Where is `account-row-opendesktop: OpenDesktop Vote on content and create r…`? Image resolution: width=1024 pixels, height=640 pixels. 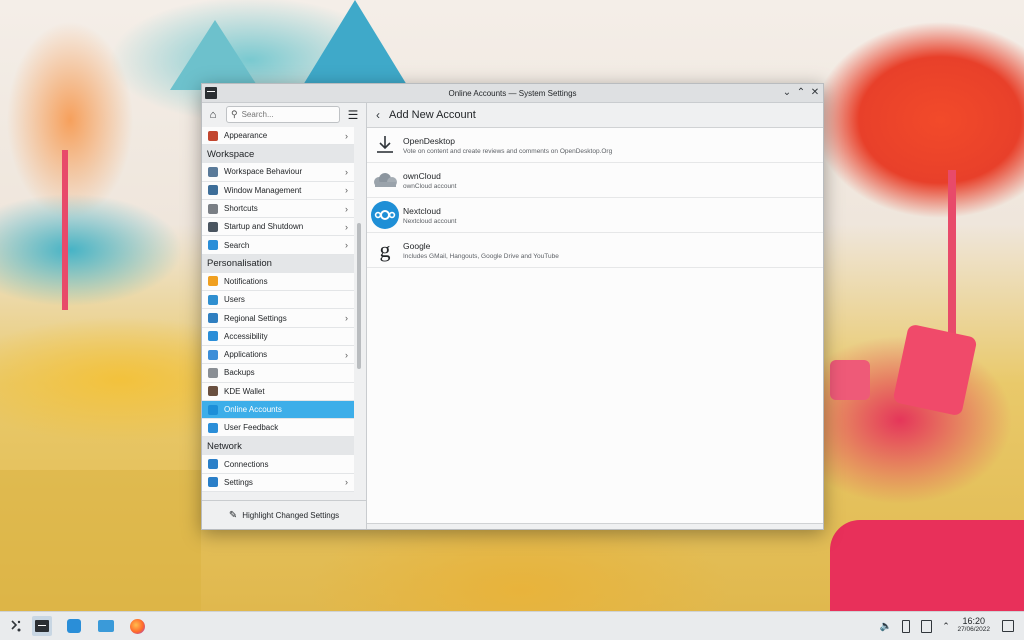
account-row-opendesktop: OpenDesktop Vote on content and create r… is located at coordinates (595, 145).